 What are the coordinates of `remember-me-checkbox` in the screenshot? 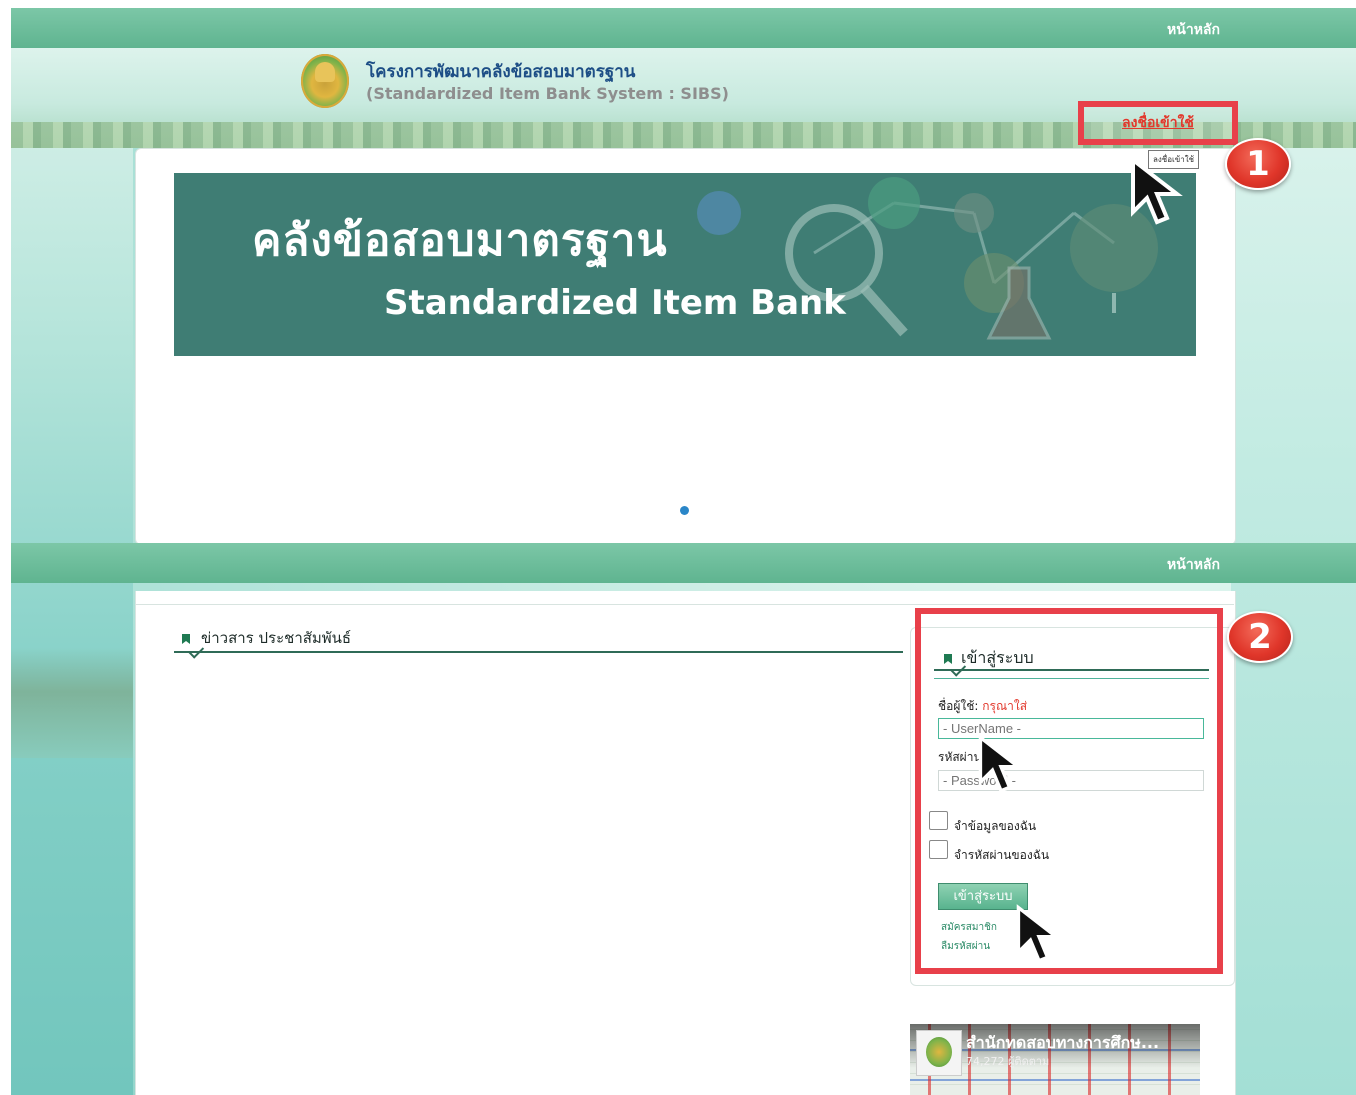 It's located at (938, 820).